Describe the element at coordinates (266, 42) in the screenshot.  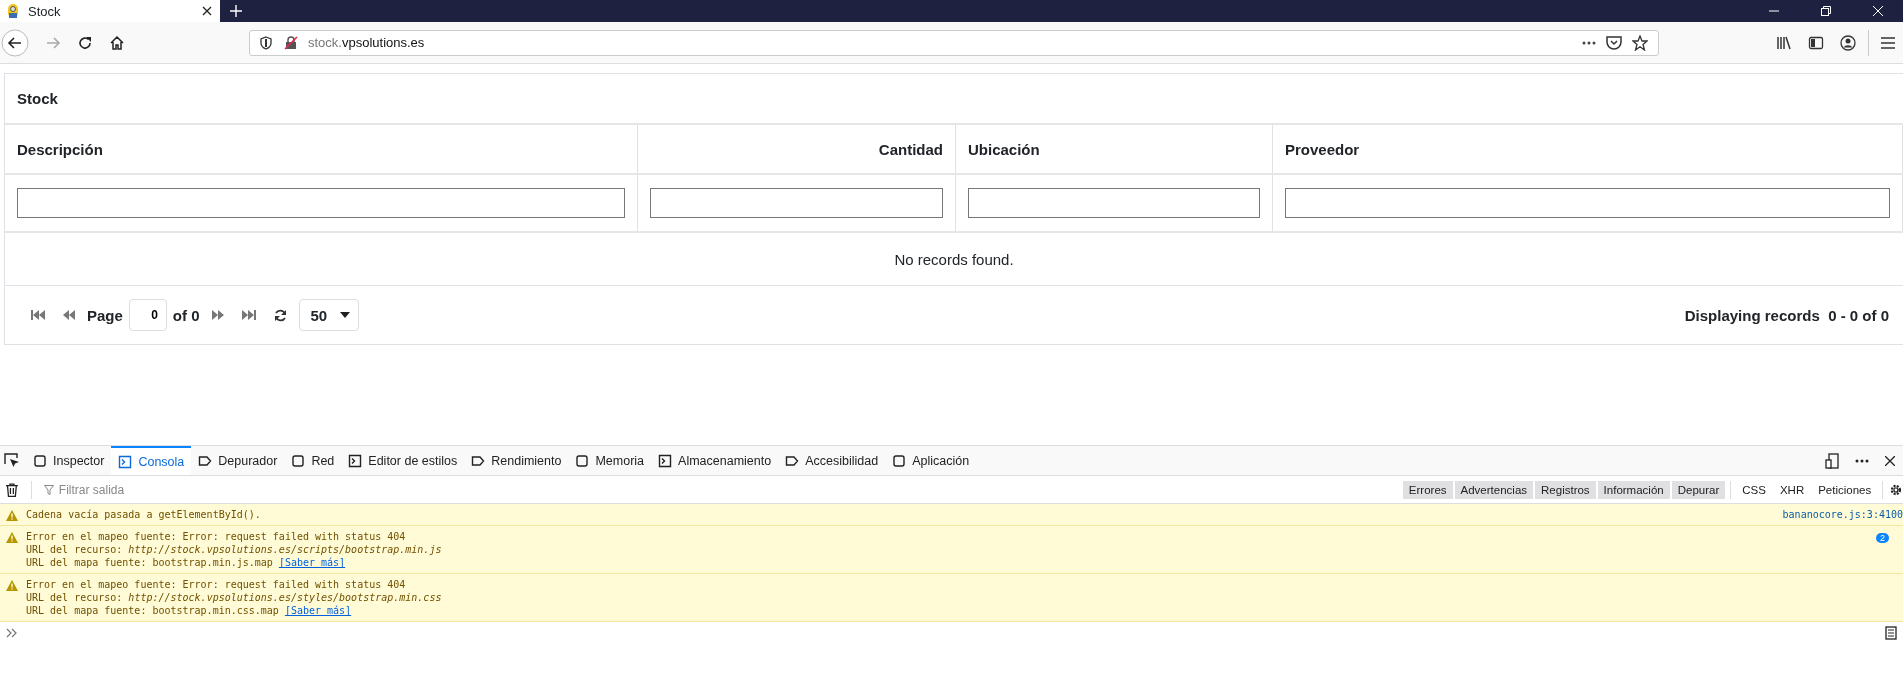
I see `shield-icon` at that location.